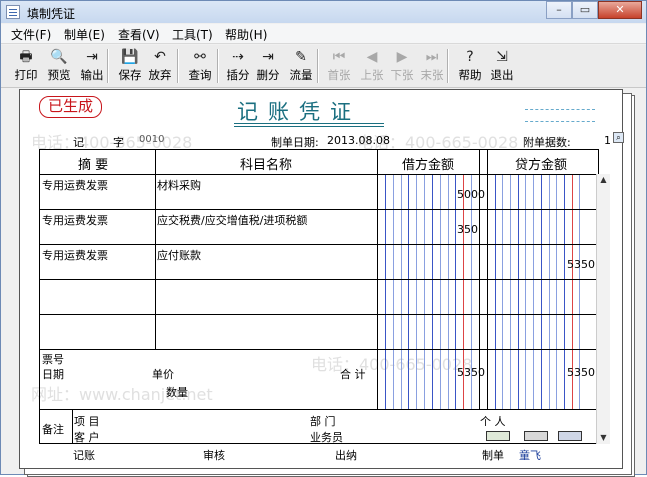 The image size is (647, 477). Describe the element at coordinates (559, 10) in the screenshot. I see `minimize-button: –` at that location.